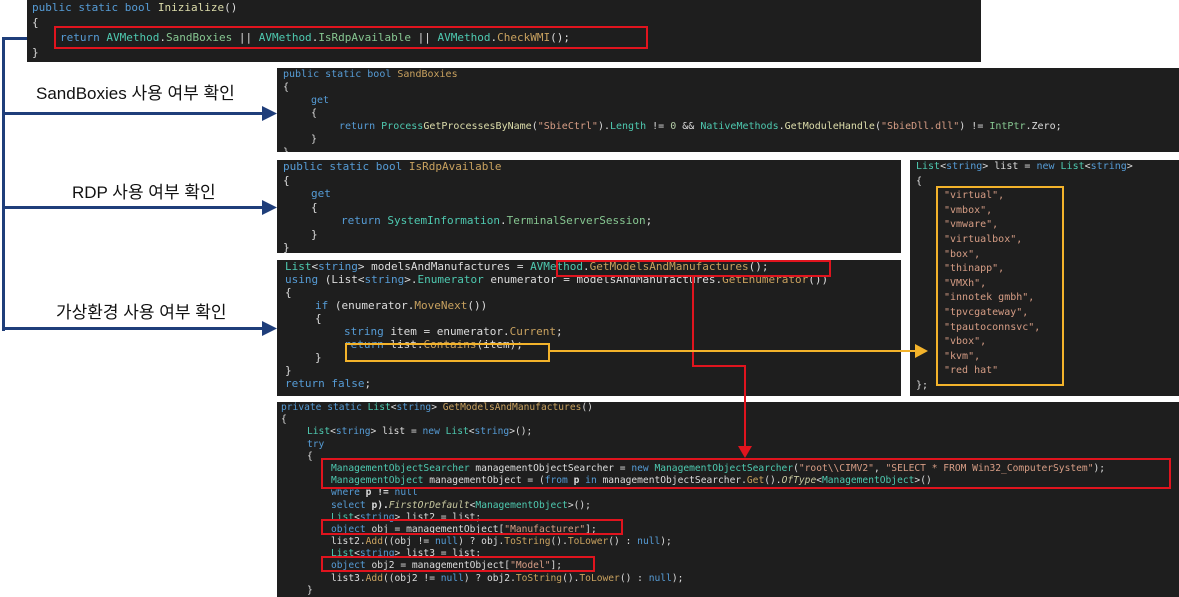 This screenshot has height=597, width=1179. Describe the element at coordinates (133, 113) in the screenshot. I see `connector-sandboxies-line` at that location.